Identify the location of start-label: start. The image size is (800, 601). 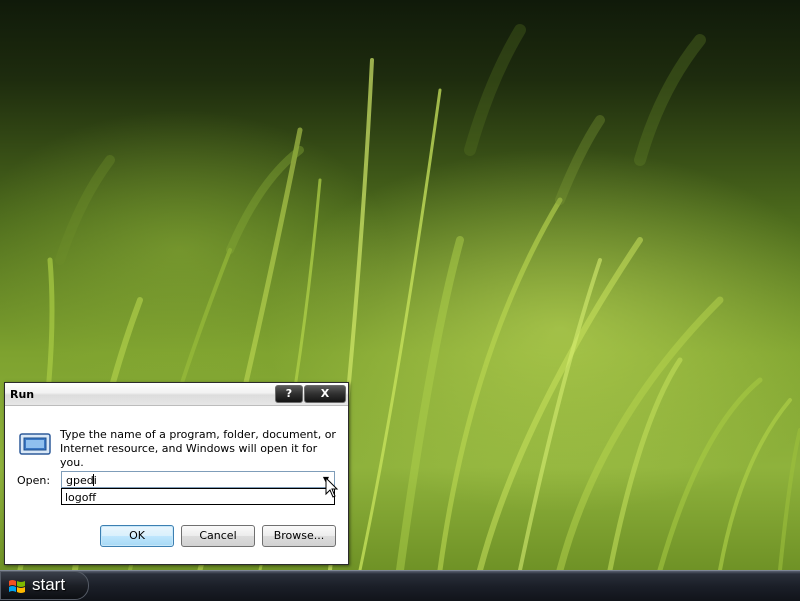
(49, 584).